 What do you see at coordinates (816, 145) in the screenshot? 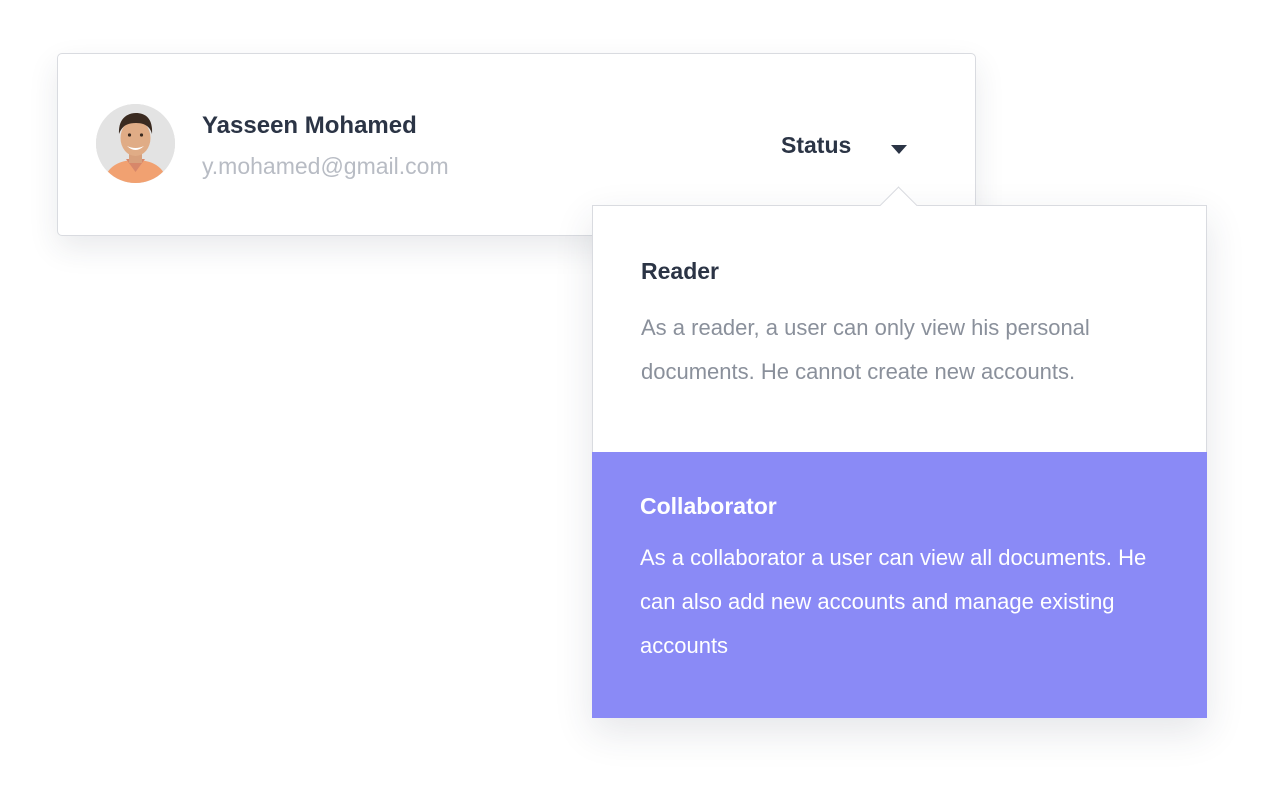
I see `status-label: Status` at bounding box center [816, 145].